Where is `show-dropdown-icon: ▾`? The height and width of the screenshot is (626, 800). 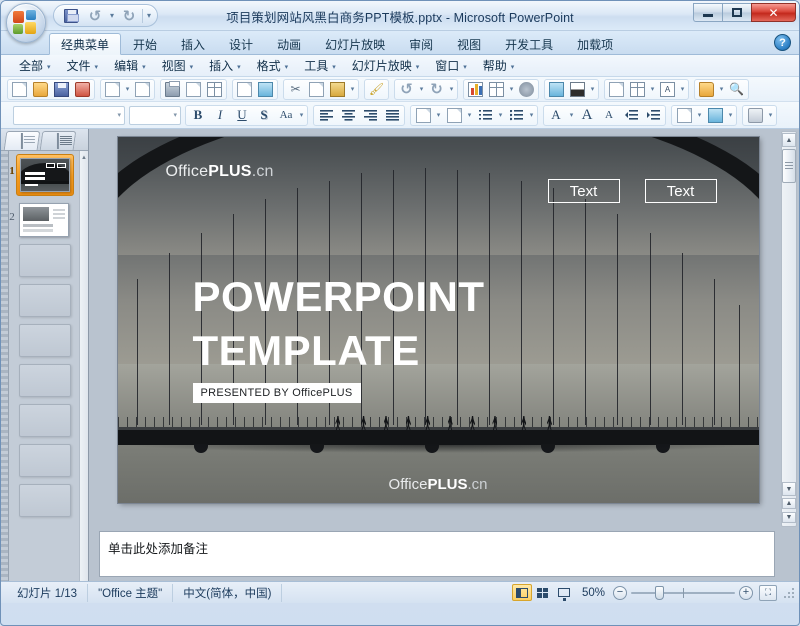
show-dropdown-icon: ▾ is located at coordinates (699, 115).